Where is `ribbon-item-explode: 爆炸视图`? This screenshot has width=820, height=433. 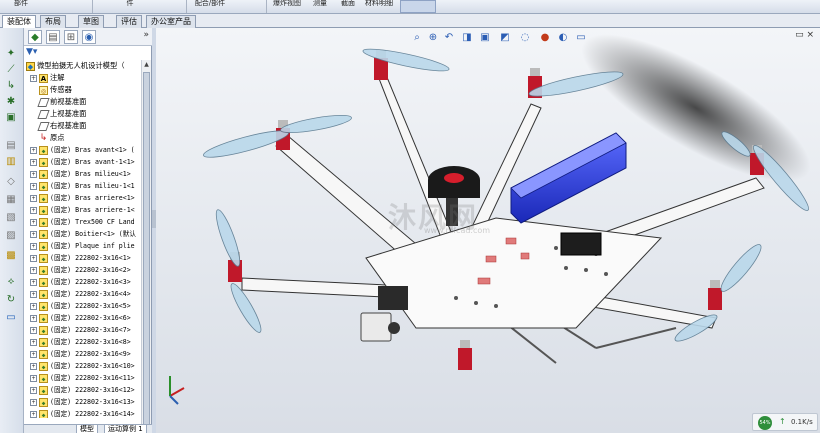 ribbon-item-explode: 爆炸视图 is located at coordinates (287, 6).